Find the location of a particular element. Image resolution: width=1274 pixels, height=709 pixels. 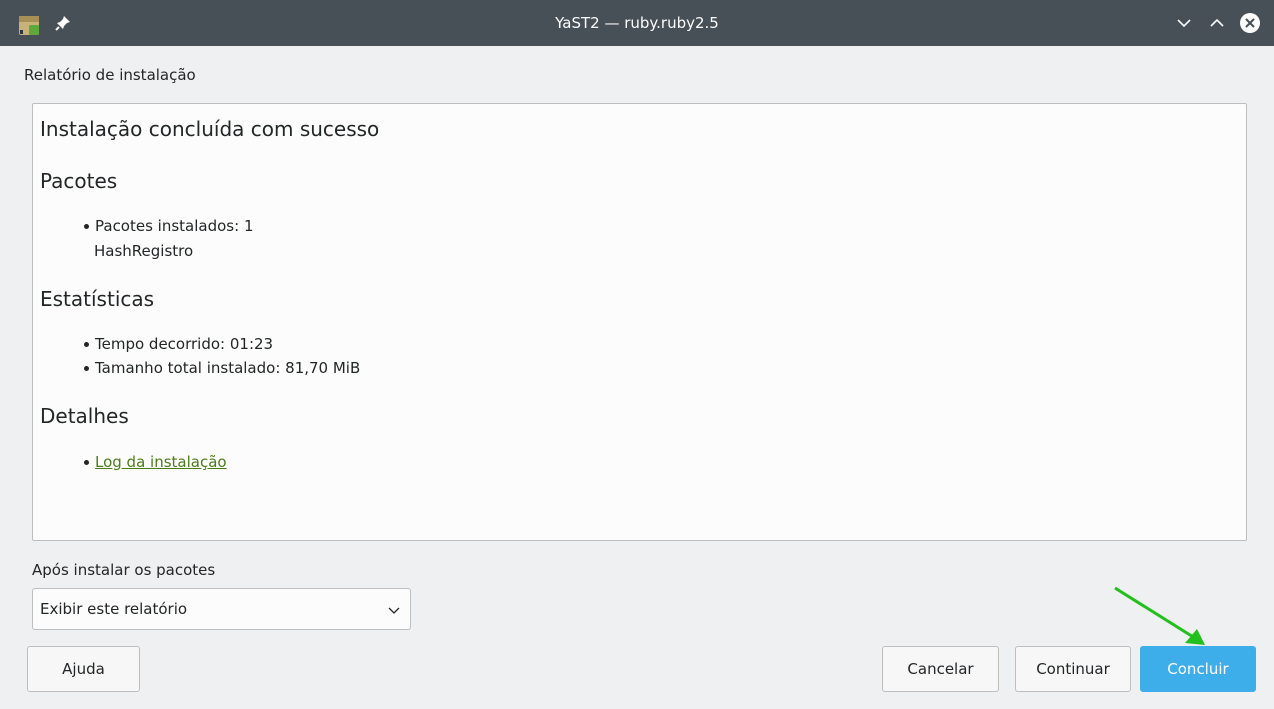

installed-packages-count: Pacotes instalados: 1 is located at coordinates (174, 226).